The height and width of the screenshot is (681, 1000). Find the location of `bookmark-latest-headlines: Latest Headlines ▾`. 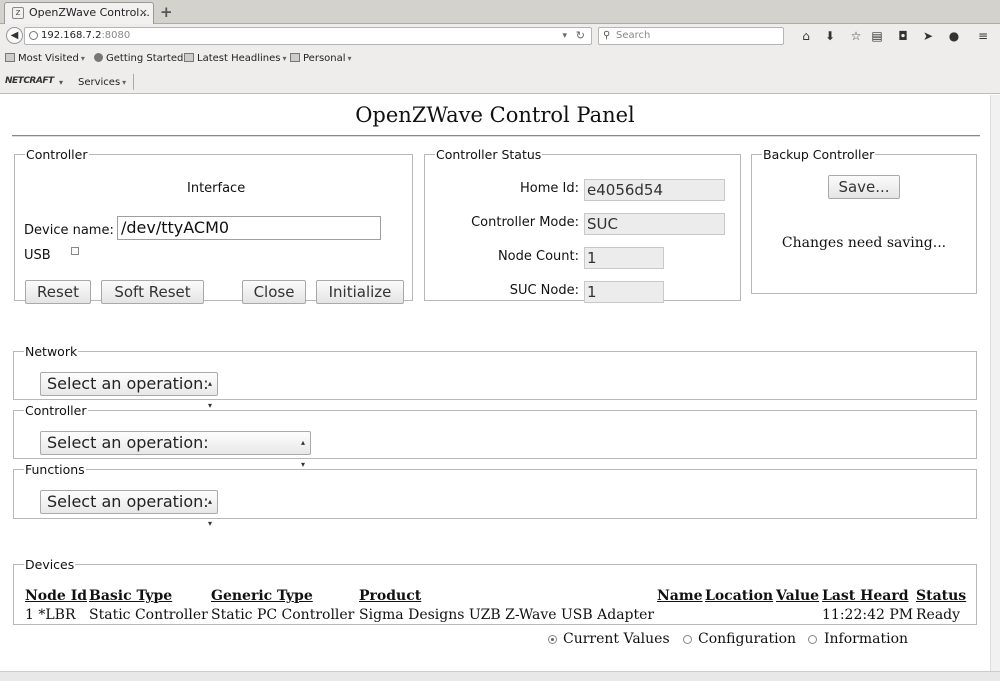

bookmark-latest-headlines: Latest Headlines ▾ is located at coordinates (235, 58).